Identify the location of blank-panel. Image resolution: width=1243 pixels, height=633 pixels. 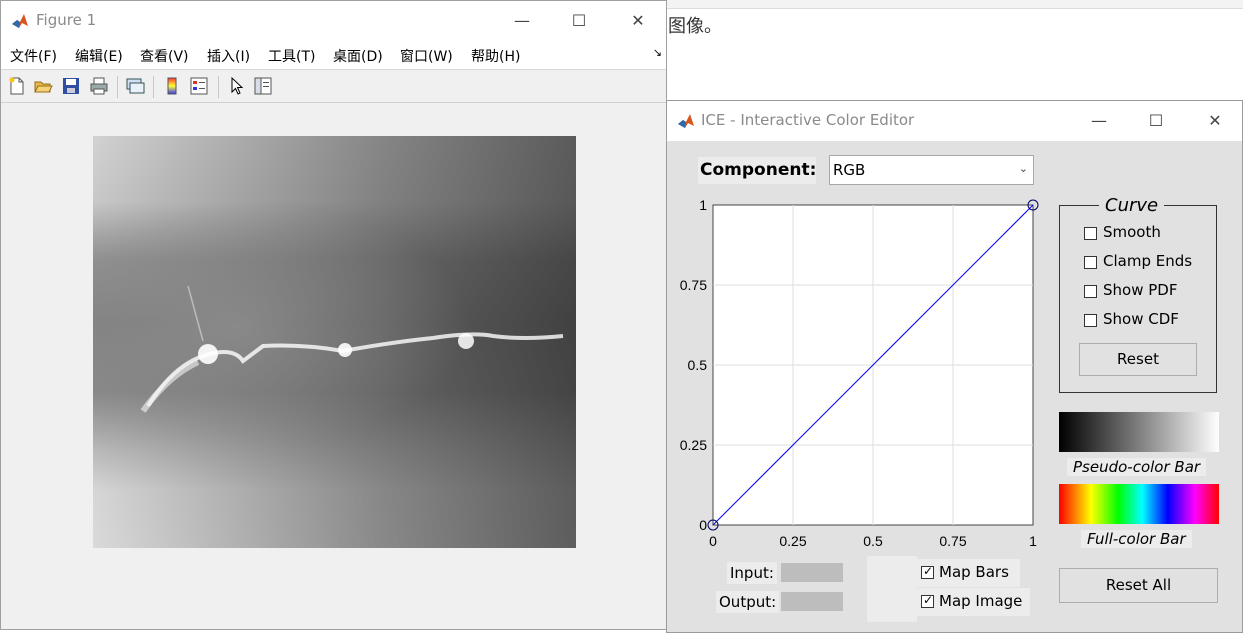
(892, 589).